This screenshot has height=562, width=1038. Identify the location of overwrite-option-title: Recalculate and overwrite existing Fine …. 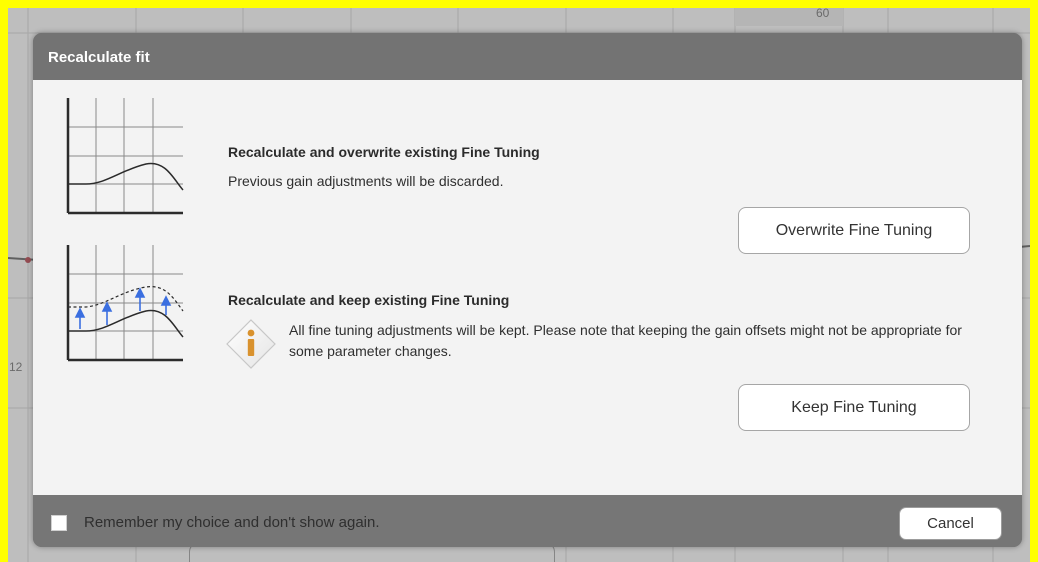
(384, 152).